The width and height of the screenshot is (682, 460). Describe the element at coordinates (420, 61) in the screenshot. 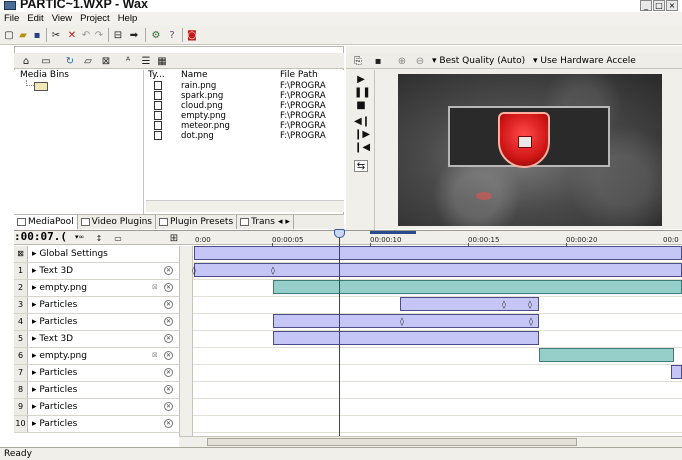

I see `zoom-out-icon: ⊖` at that location.